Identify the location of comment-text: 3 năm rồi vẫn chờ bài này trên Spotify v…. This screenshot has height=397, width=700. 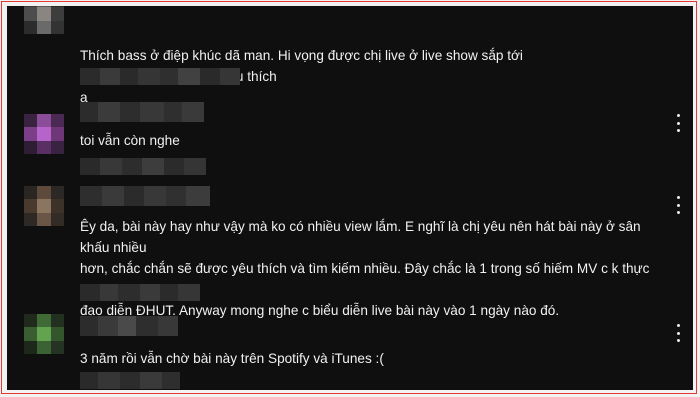
(232, 358).